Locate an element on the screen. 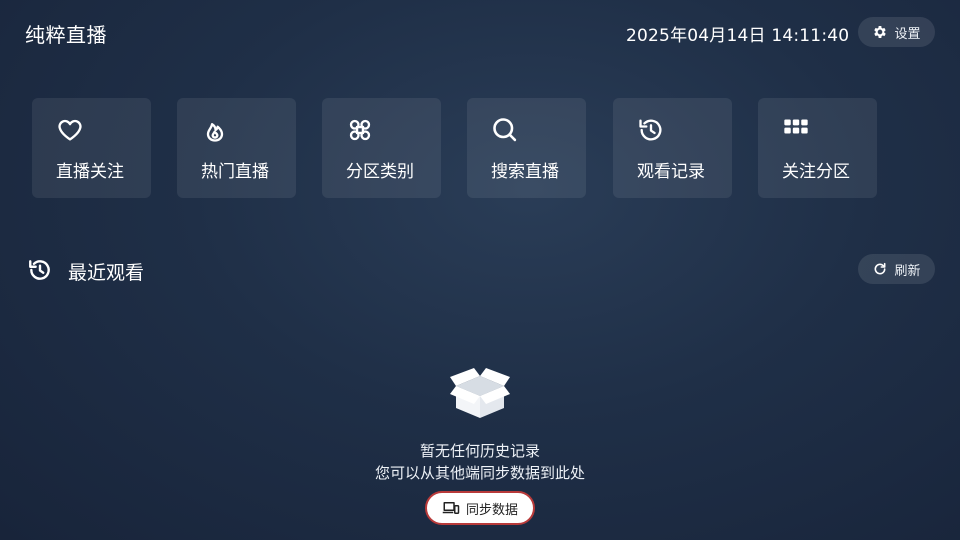 The height and width of the screenshot is (540, 960). sync-data-button: 同步数据 is located at coordinates (480, 508).